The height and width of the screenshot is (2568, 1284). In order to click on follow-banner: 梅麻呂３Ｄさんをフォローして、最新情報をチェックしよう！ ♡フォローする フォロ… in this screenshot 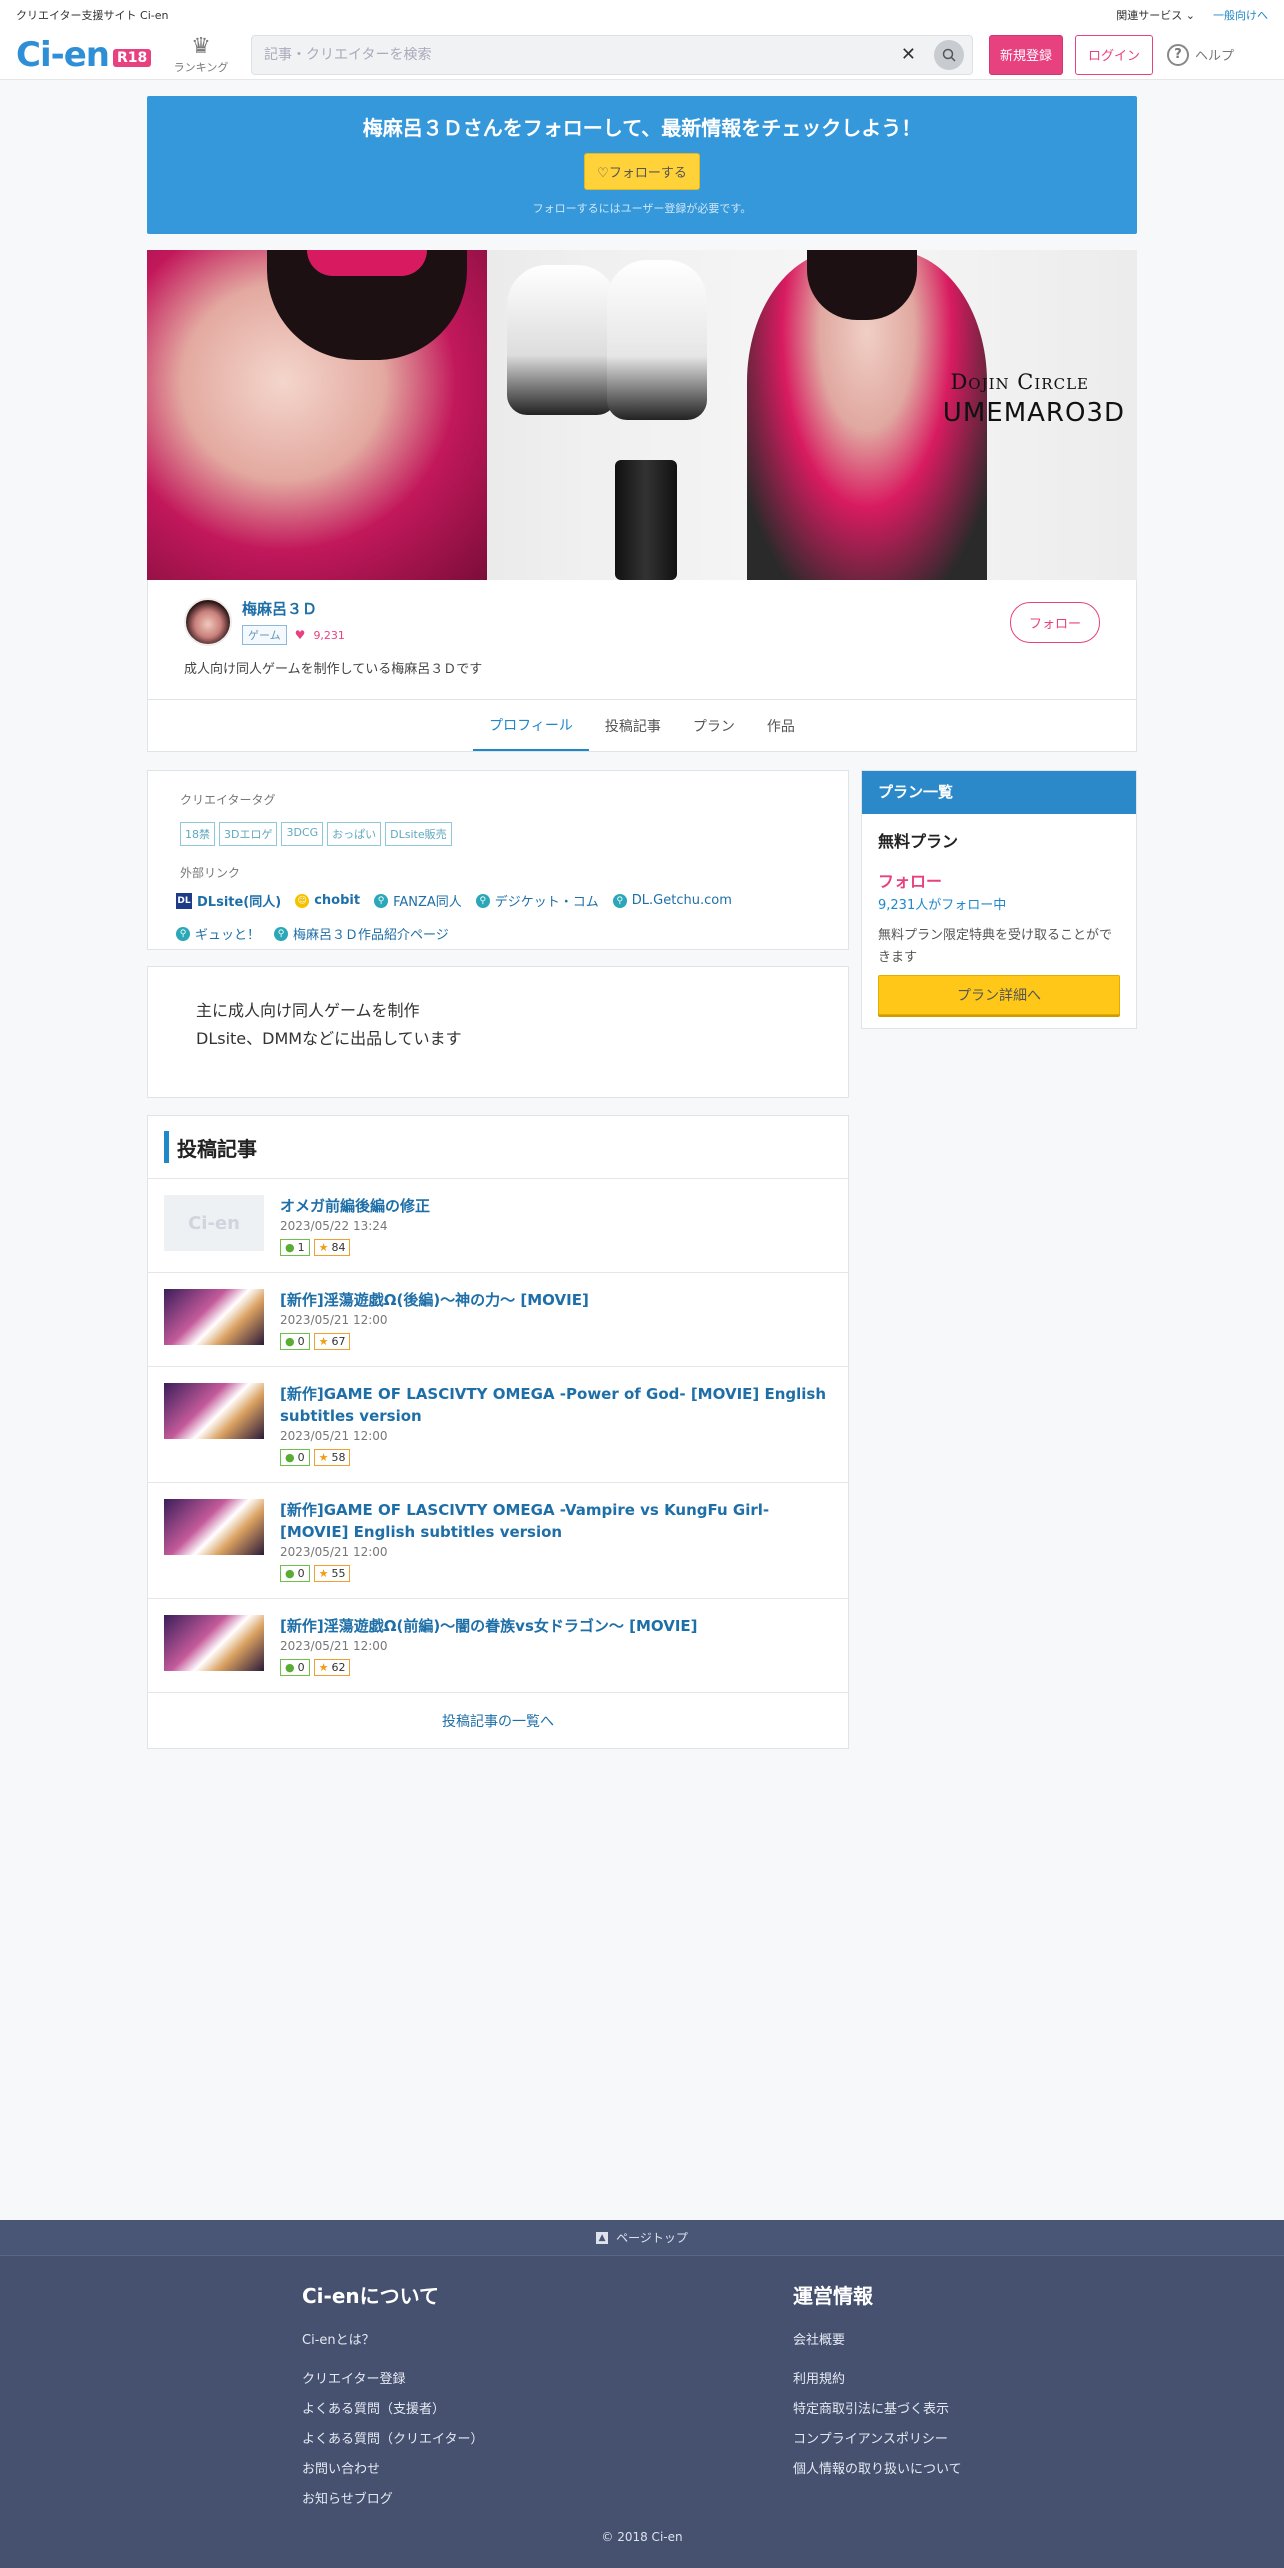, I will do `click(642, 165)`.